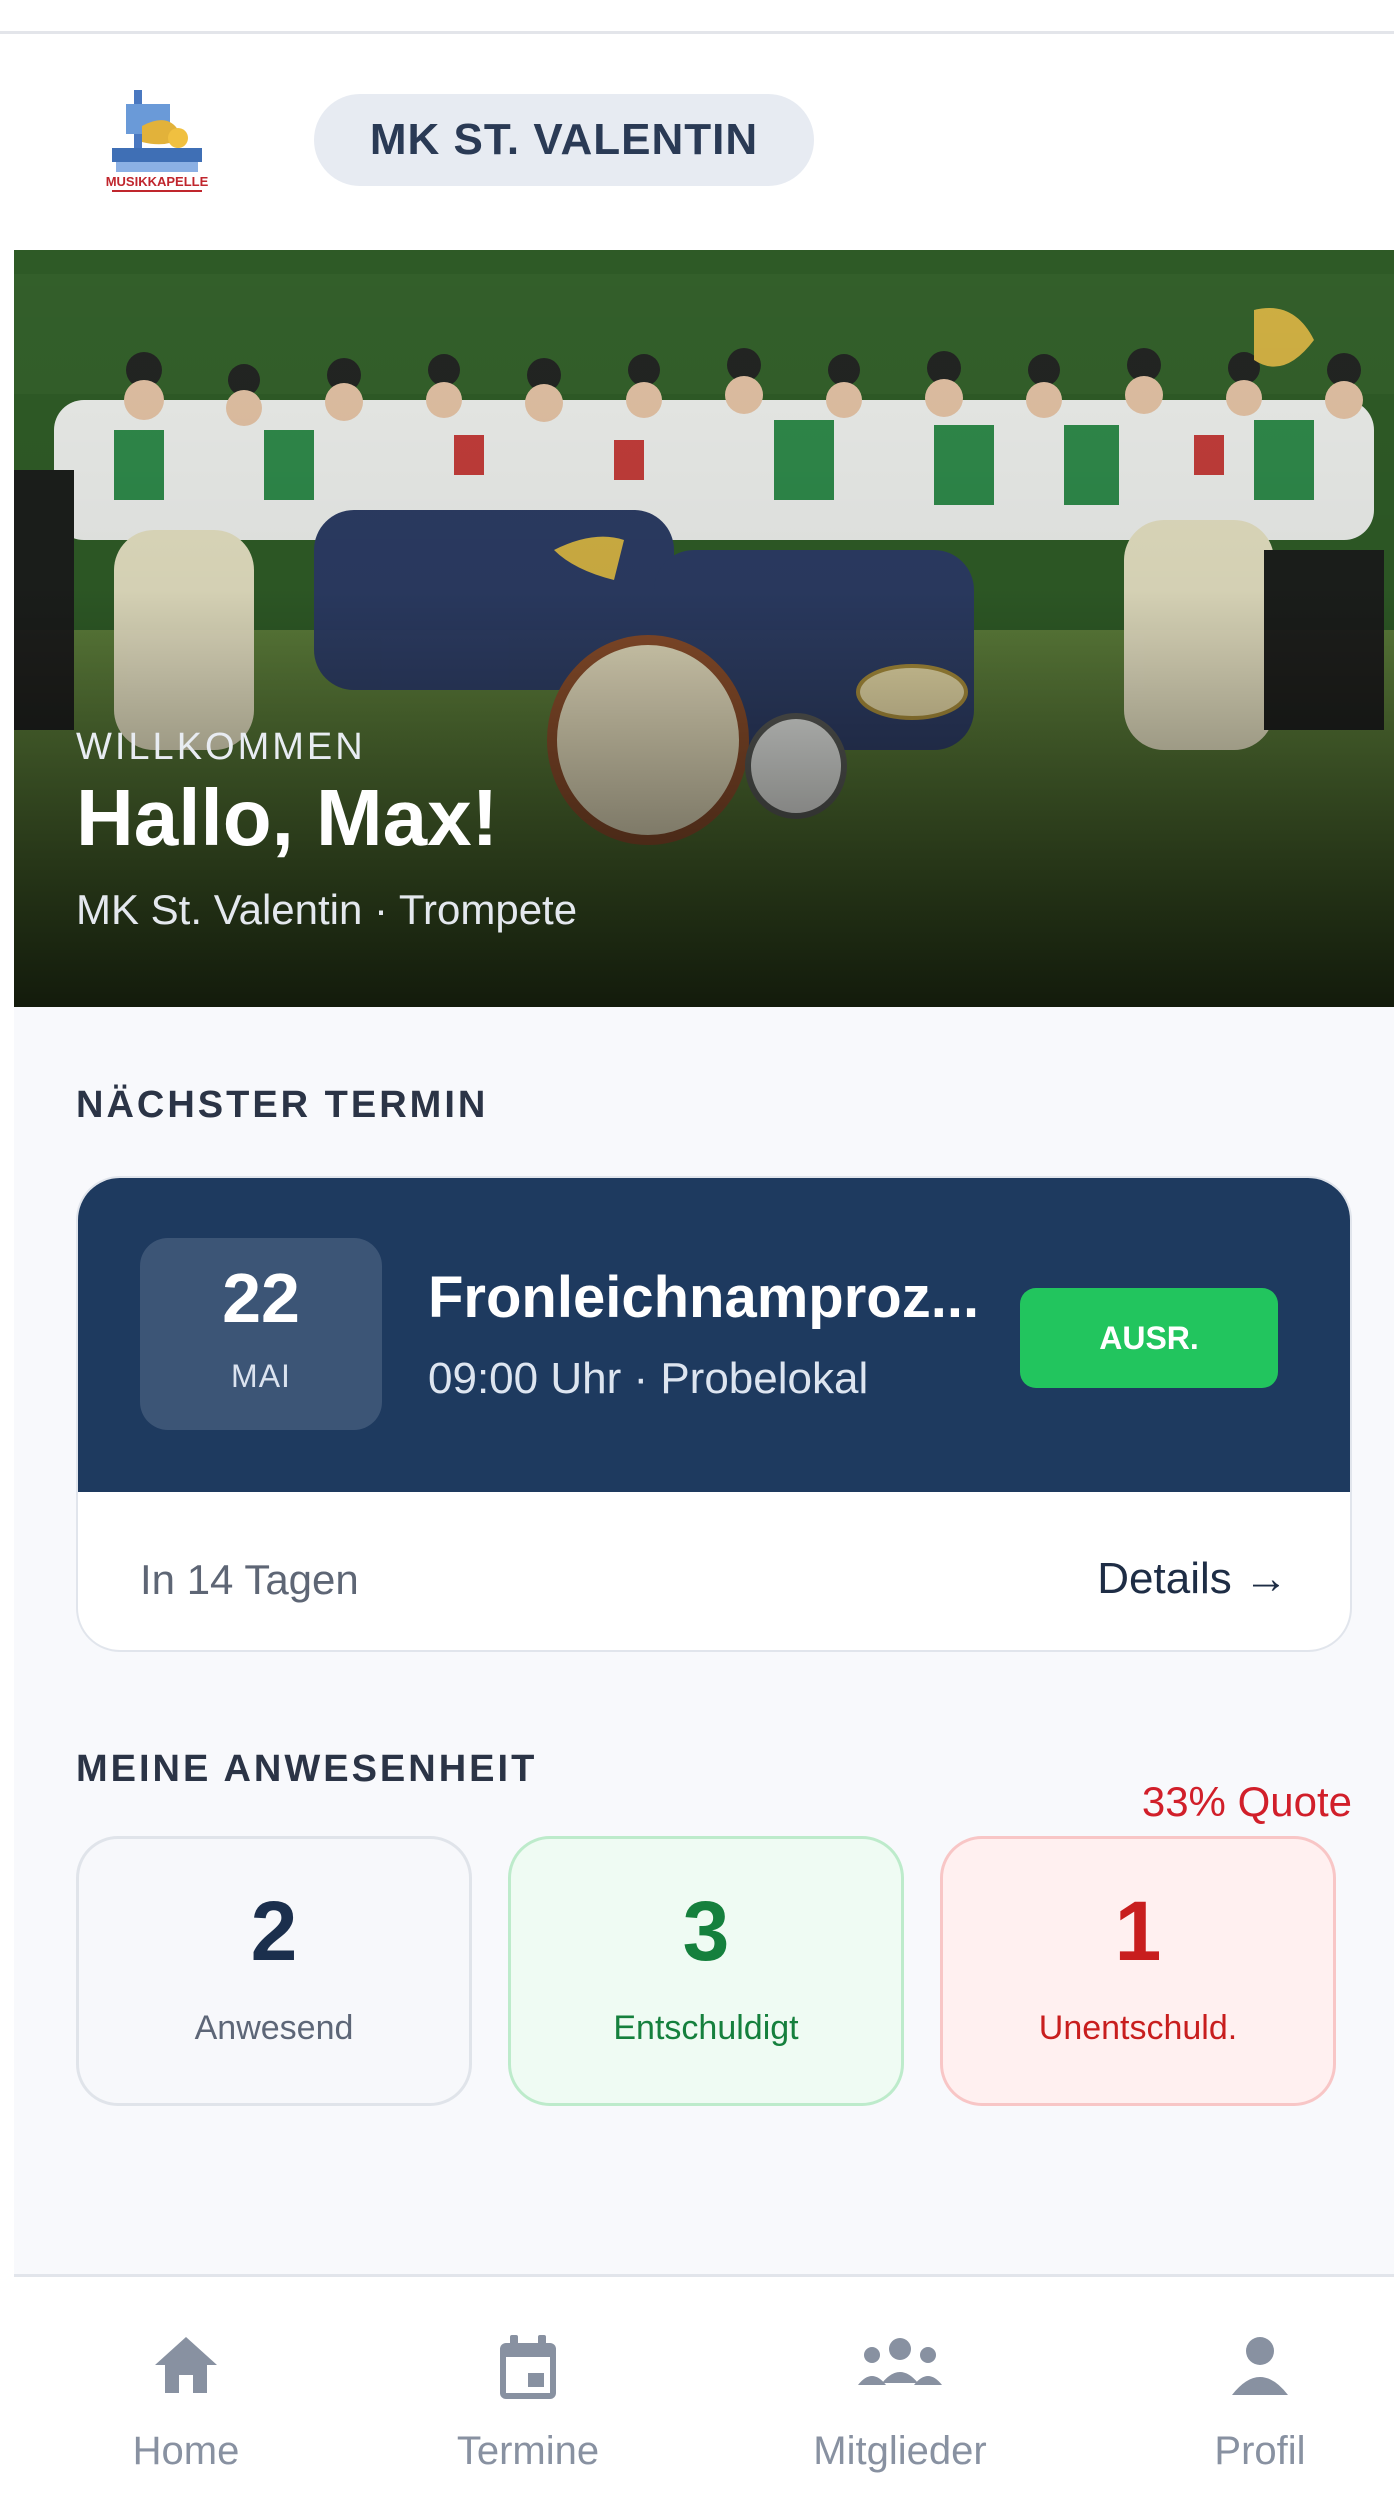  Describe the element at coordinates (186, 2367) in the screenshot. I see `home-icon` at that location.